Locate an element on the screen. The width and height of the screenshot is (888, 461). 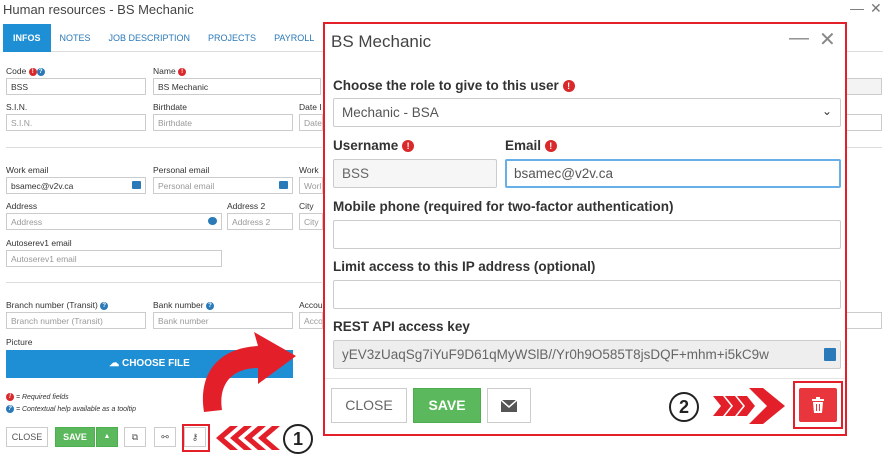
email-label: Email ! is located at coordinates (531, 145).